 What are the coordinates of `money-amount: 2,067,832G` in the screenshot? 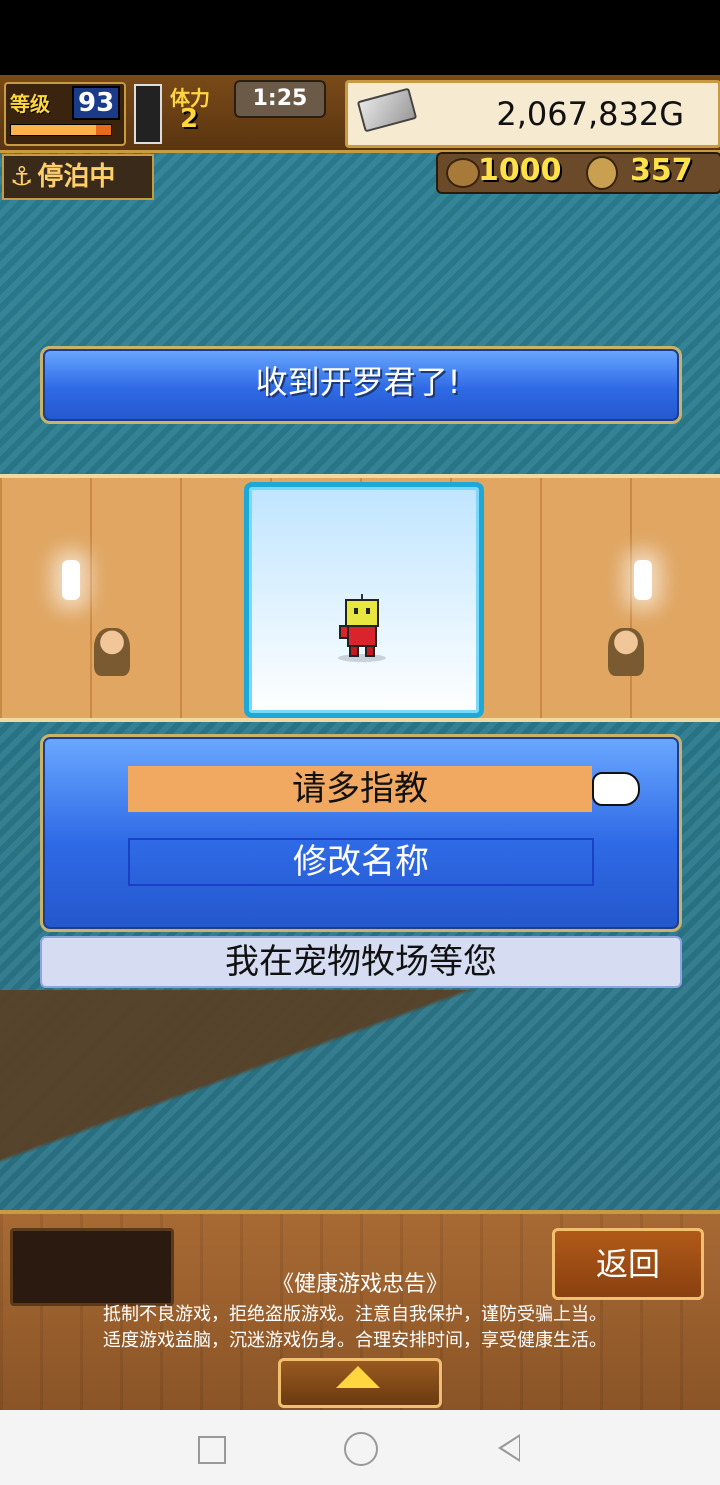 It's located at (590, 114).